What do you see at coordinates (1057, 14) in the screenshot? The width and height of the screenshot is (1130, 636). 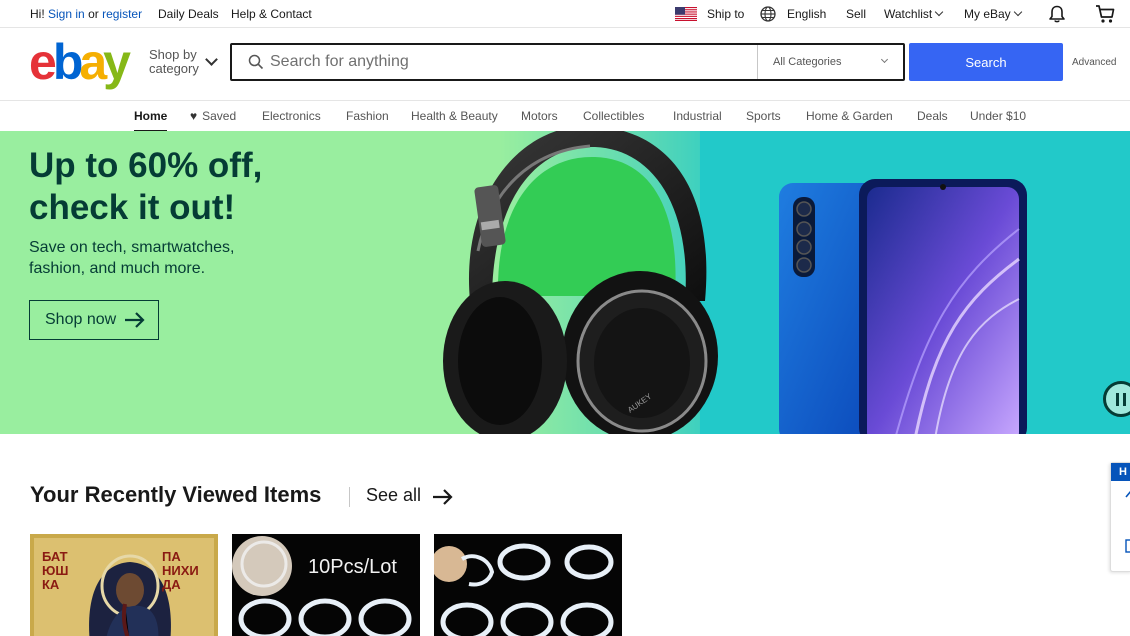 I see `notification-bell-icon` at bounding box center [1057, 14].